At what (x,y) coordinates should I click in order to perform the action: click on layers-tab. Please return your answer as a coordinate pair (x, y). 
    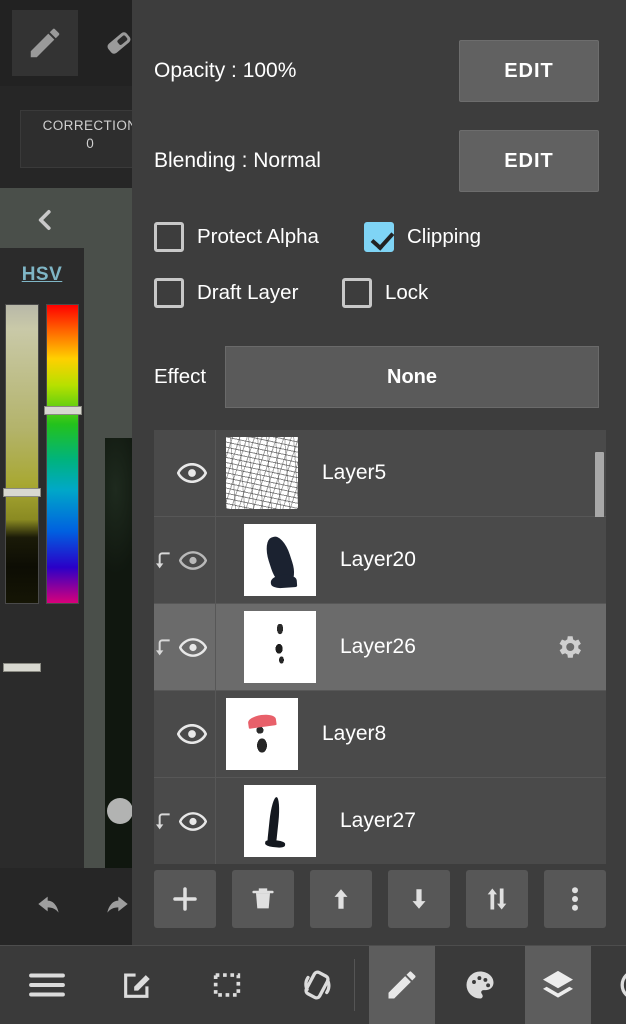
    Looking at the image, I should click on (558, 984).